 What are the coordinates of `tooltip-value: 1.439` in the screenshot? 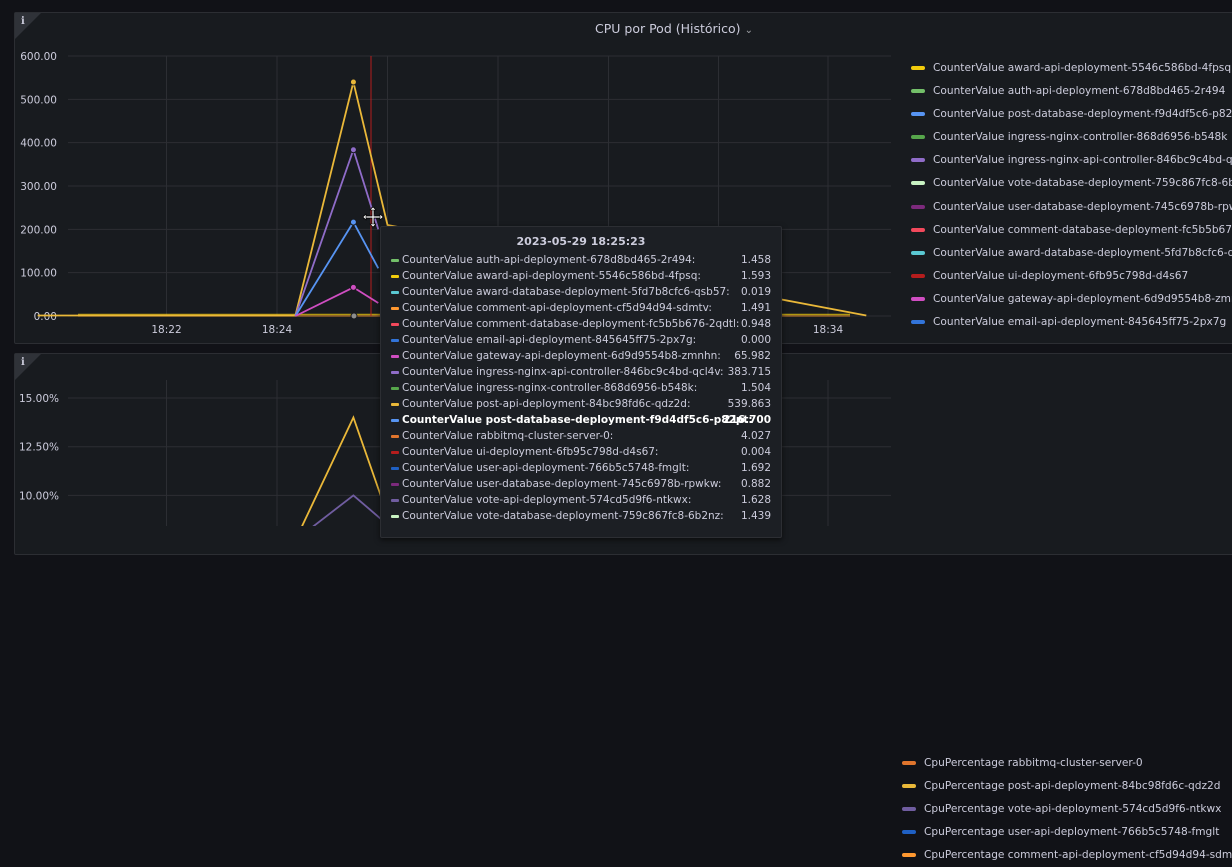 It's located at (755, 516).